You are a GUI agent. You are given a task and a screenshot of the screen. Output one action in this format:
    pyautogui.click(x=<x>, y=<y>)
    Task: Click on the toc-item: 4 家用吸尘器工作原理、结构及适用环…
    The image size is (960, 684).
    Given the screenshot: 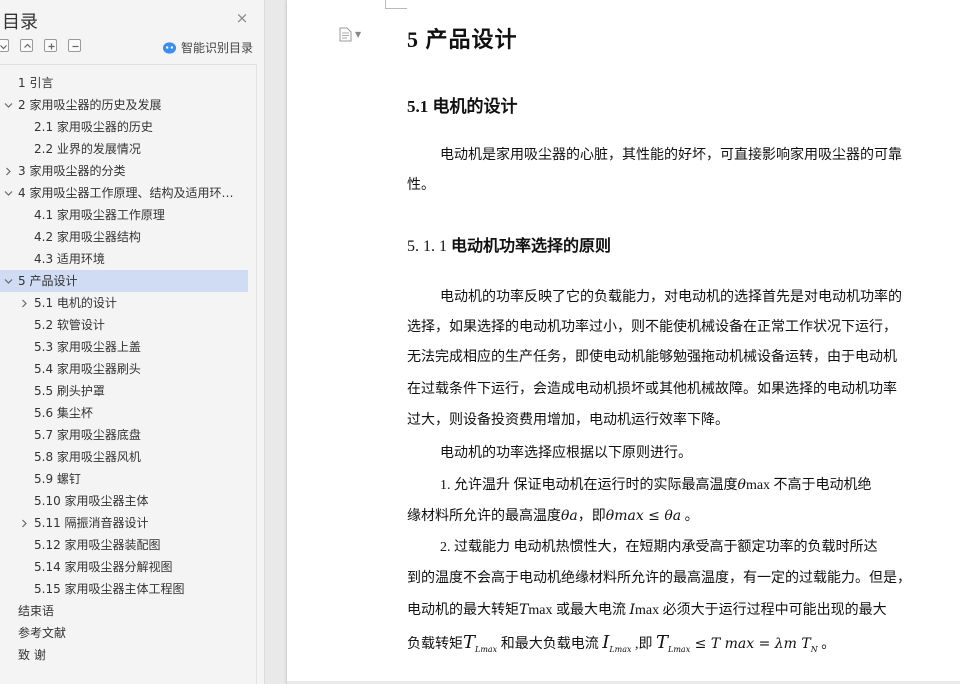 What is the action you would take?
    pyautogui.click(x=124, y=193)
    